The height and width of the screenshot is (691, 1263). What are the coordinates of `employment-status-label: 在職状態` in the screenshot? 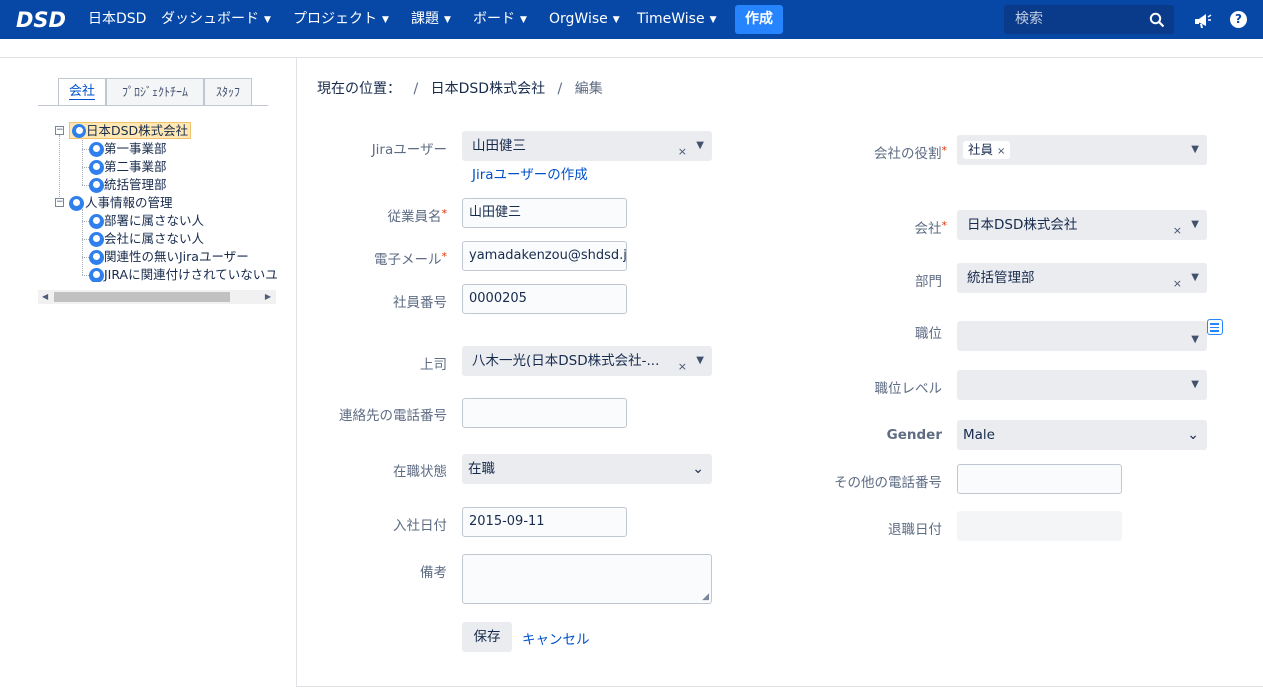 It's located at (420, 472).